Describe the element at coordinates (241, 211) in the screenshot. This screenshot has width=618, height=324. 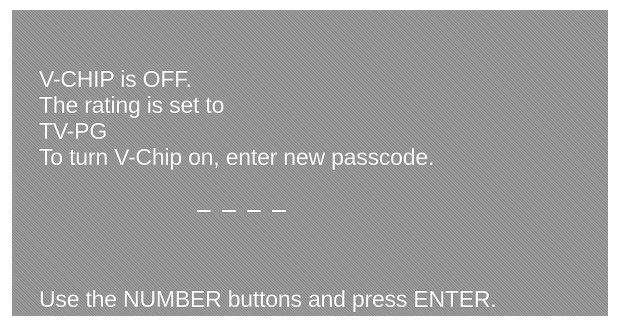
I see `passcode-input` at that location.